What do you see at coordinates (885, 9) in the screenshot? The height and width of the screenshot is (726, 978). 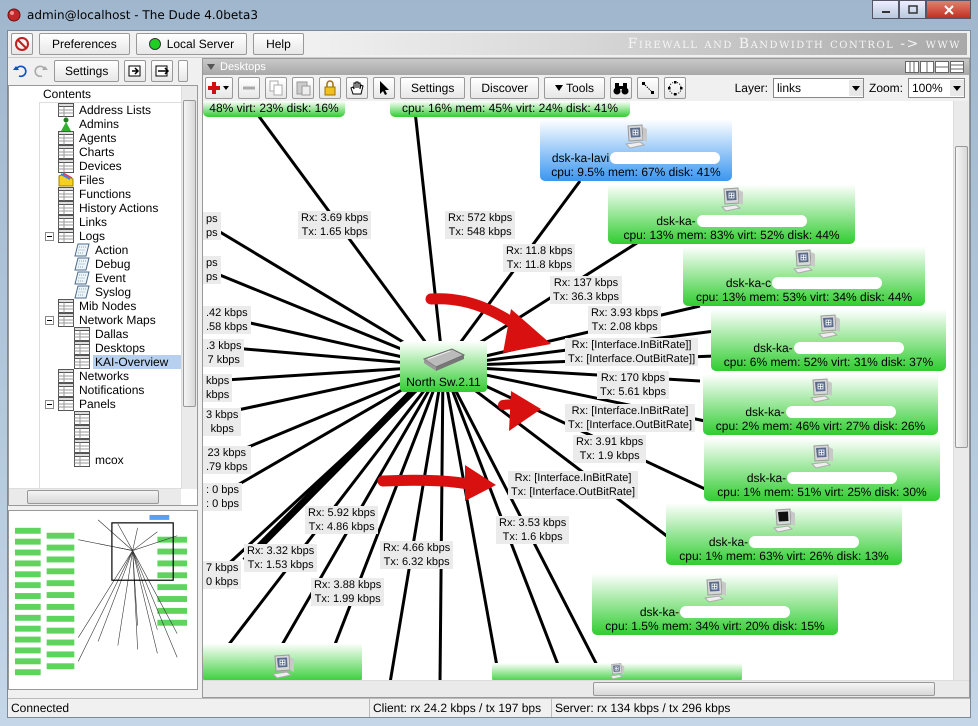 I see `minimize-button` at bounding box center [885, 9].